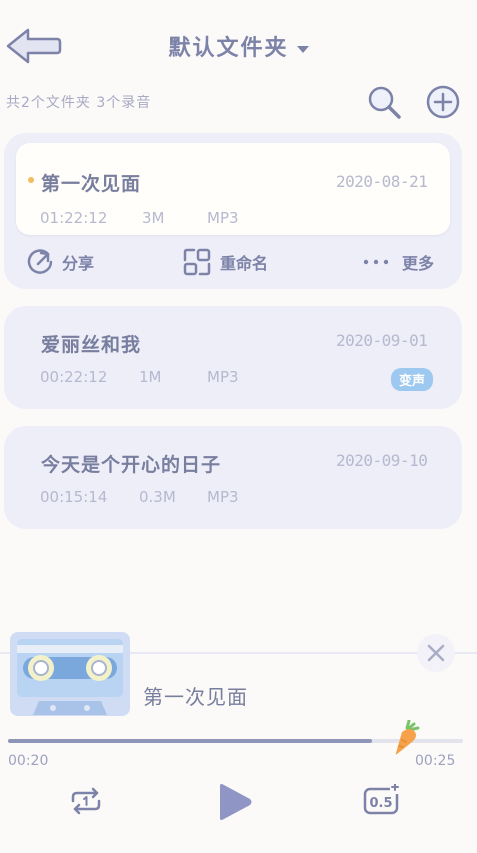  I want to click on add-icon, so click(443, 102).